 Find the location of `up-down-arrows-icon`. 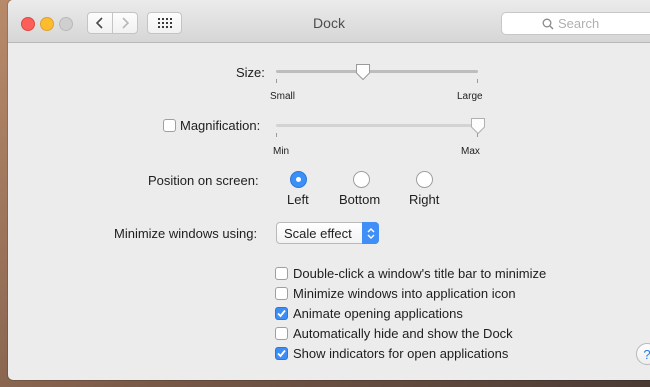

up-down-arrows-icon is located at coordinates (370, 233).